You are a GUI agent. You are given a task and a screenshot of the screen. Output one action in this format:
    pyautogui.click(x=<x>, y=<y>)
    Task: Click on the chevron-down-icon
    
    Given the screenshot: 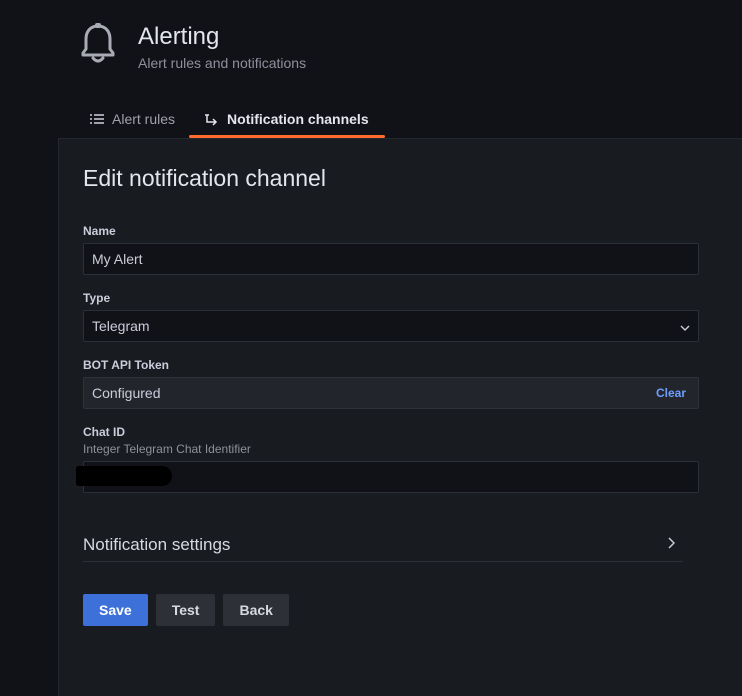 What is the action you would take?
    pyautogui.click(x=685, y=326)
    